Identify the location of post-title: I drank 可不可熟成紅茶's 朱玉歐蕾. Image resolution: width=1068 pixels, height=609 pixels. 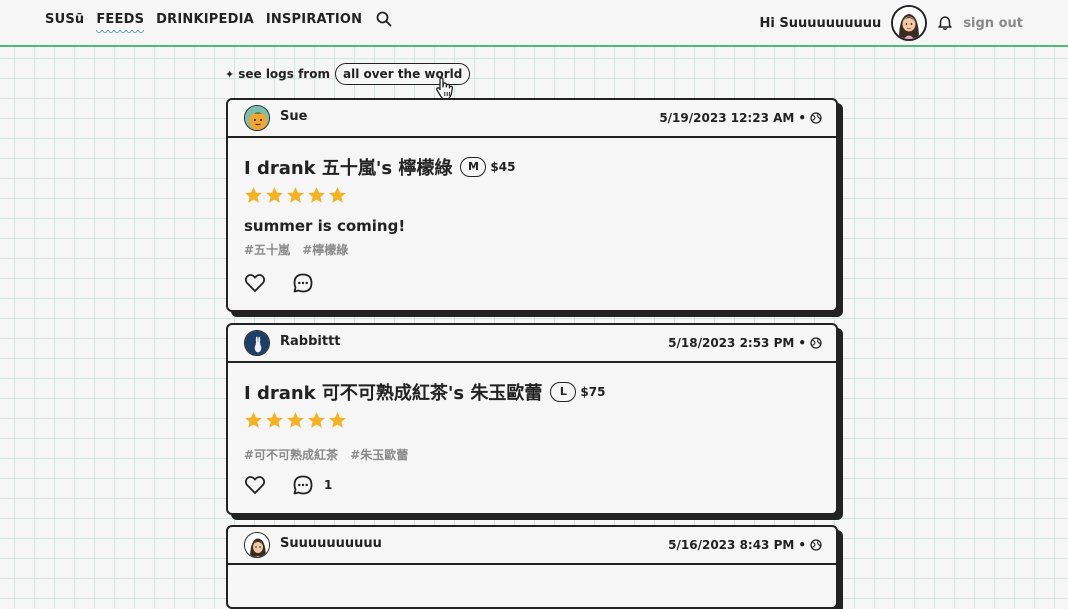
(393, 392).